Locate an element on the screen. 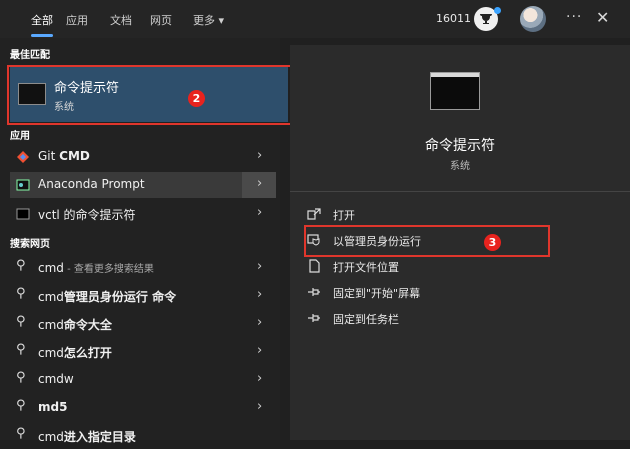 The width and height of the screenshot is (630, 449). action-label: 打开文件位置 is located at coordinates (366, 267).